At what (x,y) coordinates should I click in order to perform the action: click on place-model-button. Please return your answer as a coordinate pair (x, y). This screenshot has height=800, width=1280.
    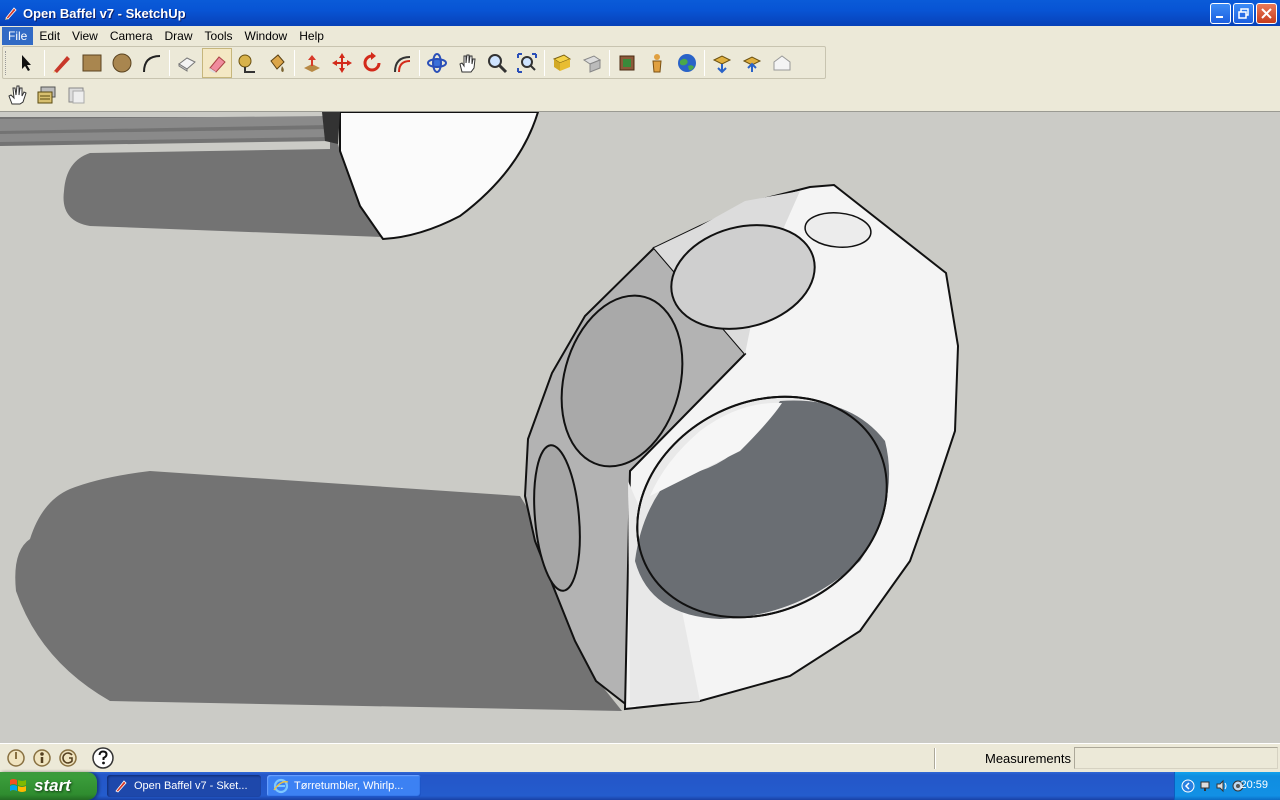
    Looking at the image, I should click on (627, 63).